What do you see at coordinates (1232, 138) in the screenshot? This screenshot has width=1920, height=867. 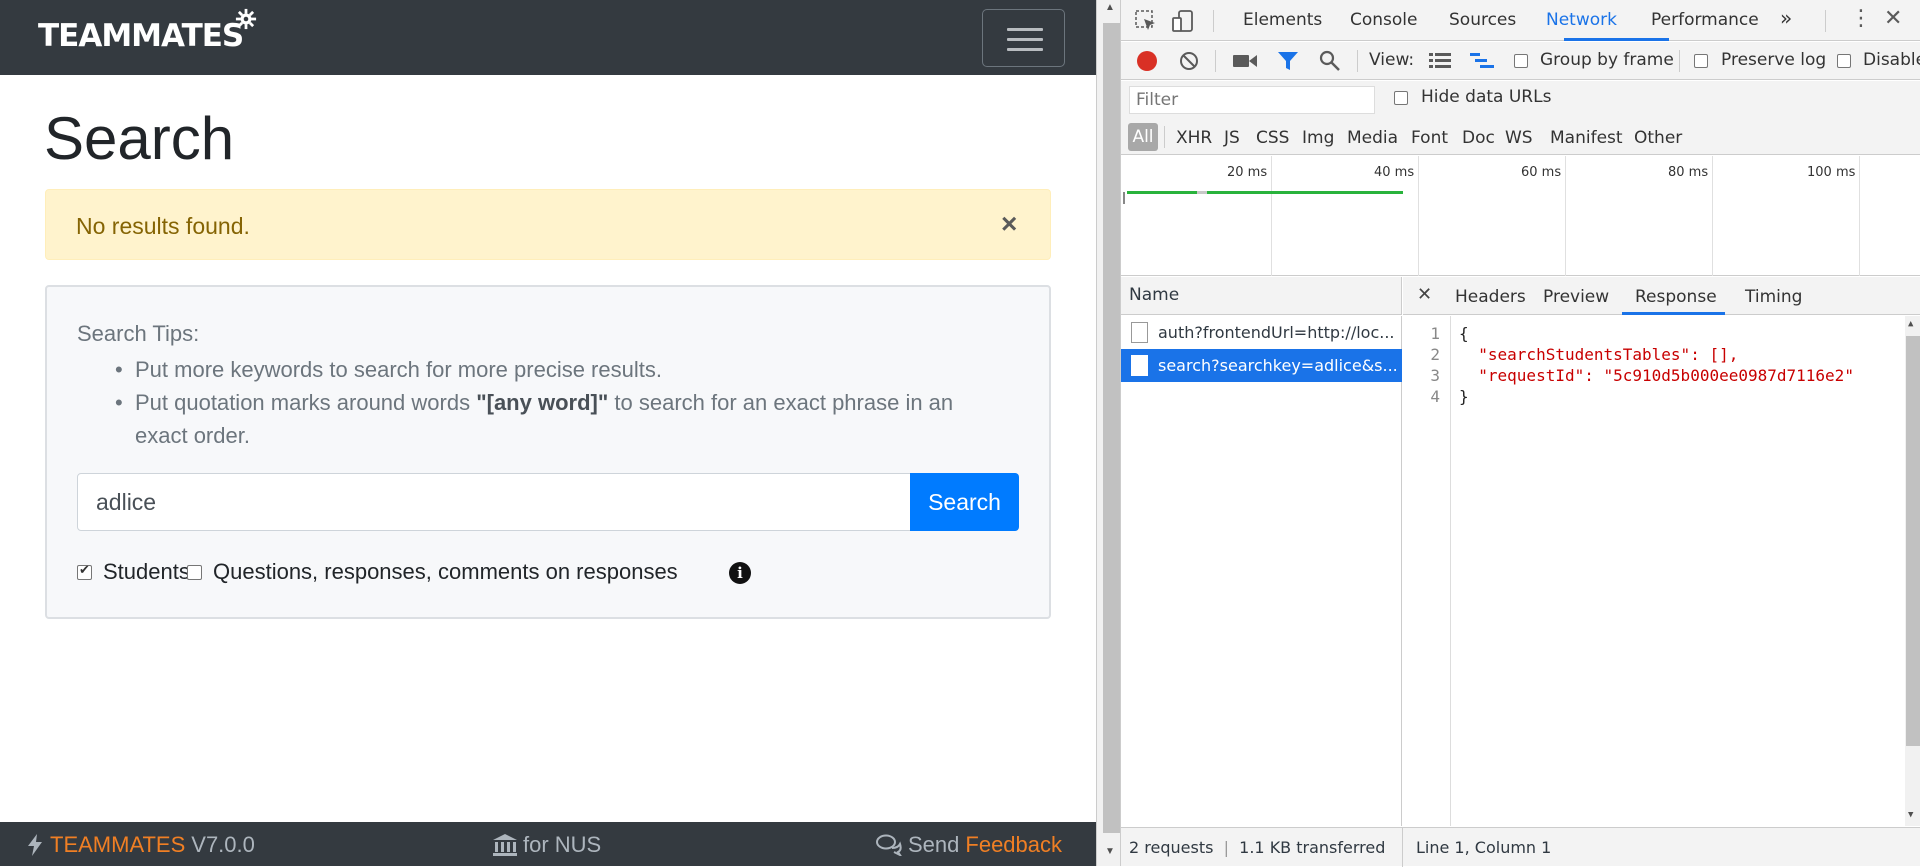 I see `type-filter-js: JS` at bounding box center [1232, 138].